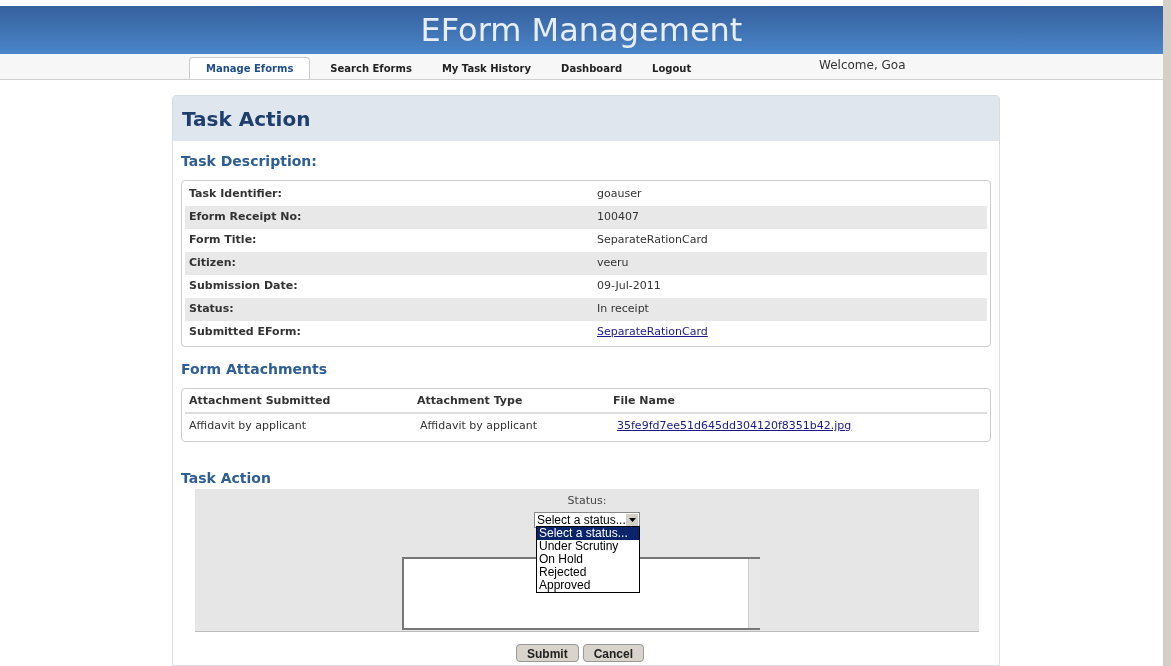  Describe the element at coordinates (470, 401) in the screenshot. I see `column-header: Attachment Type` at that location.